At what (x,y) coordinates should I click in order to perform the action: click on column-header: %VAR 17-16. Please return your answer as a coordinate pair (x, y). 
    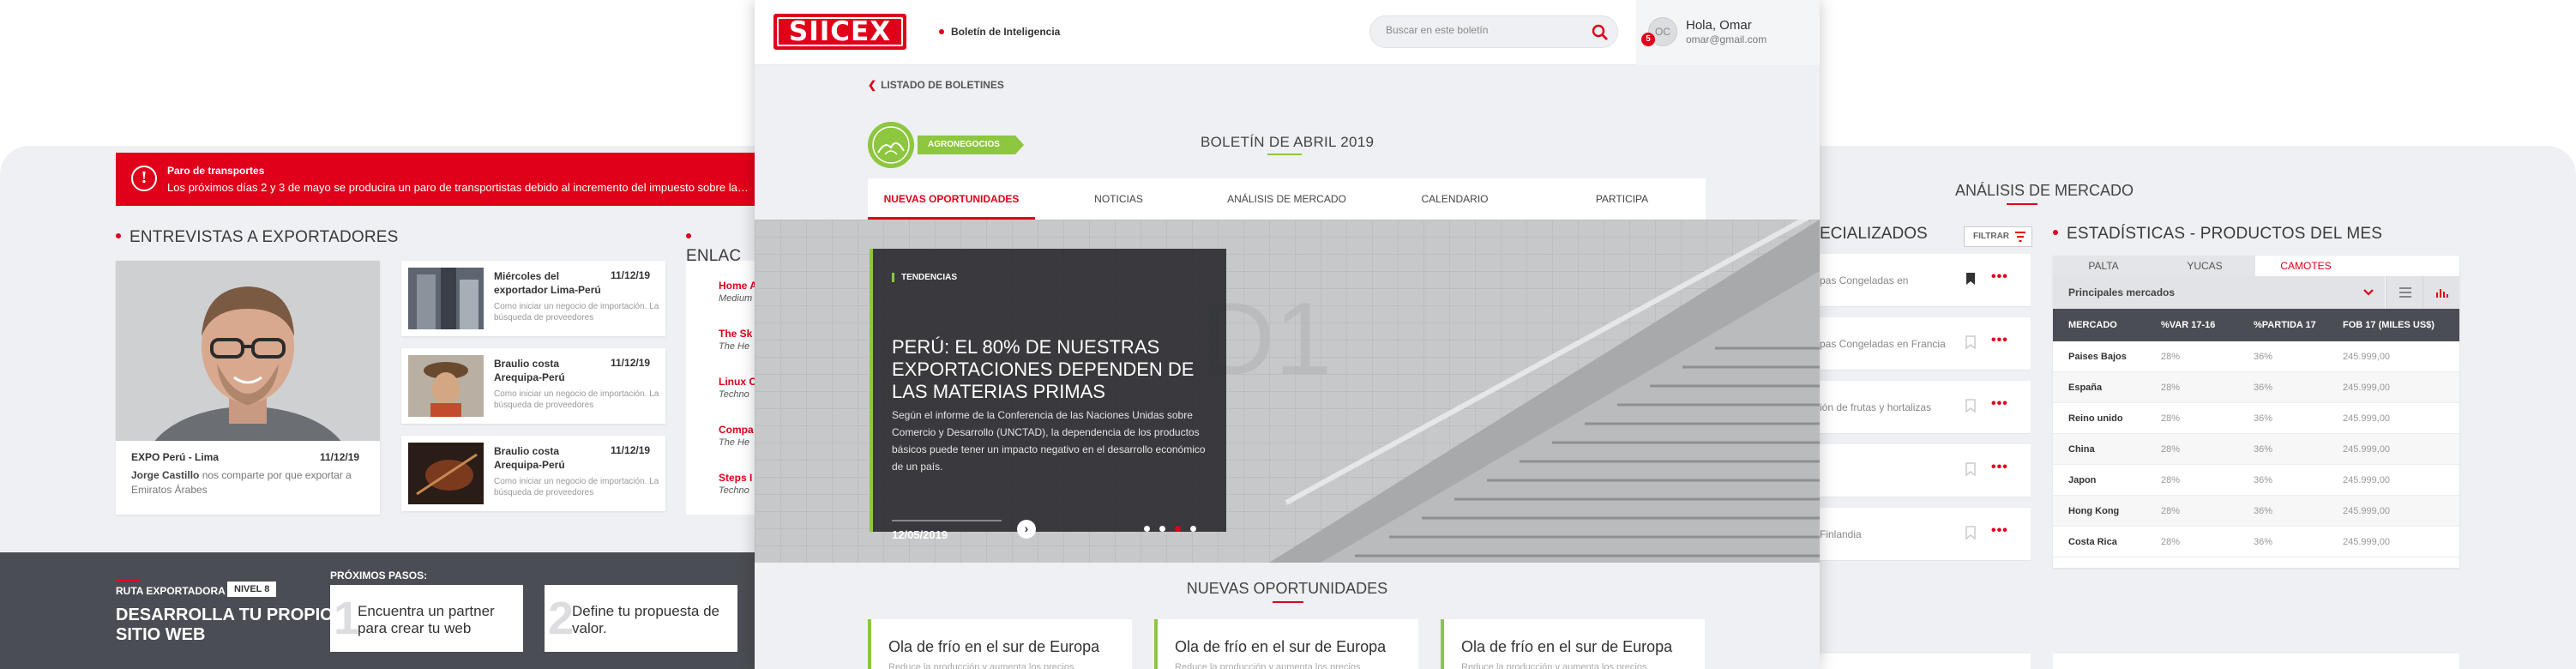
    Looking at the image, I should click on (2188, 325).